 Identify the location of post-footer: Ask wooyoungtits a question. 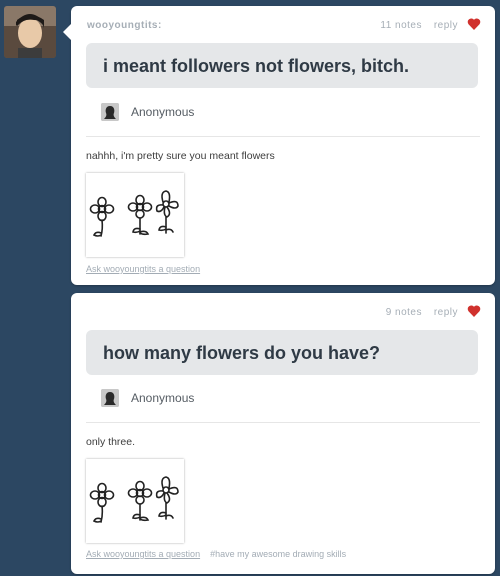
(143, 269).